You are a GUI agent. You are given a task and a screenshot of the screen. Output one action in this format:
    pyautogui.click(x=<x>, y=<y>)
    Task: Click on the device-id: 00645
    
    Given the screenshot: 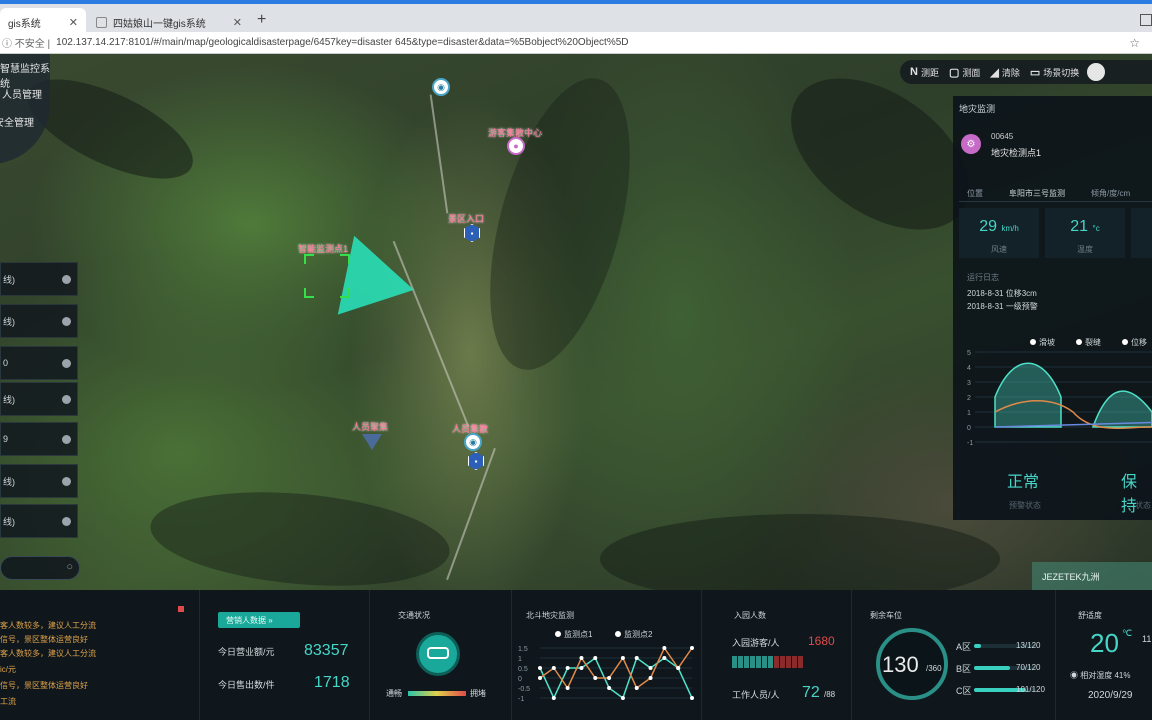 What is the action you would take?
    pyautogui.click(x=1002, y=136)
    